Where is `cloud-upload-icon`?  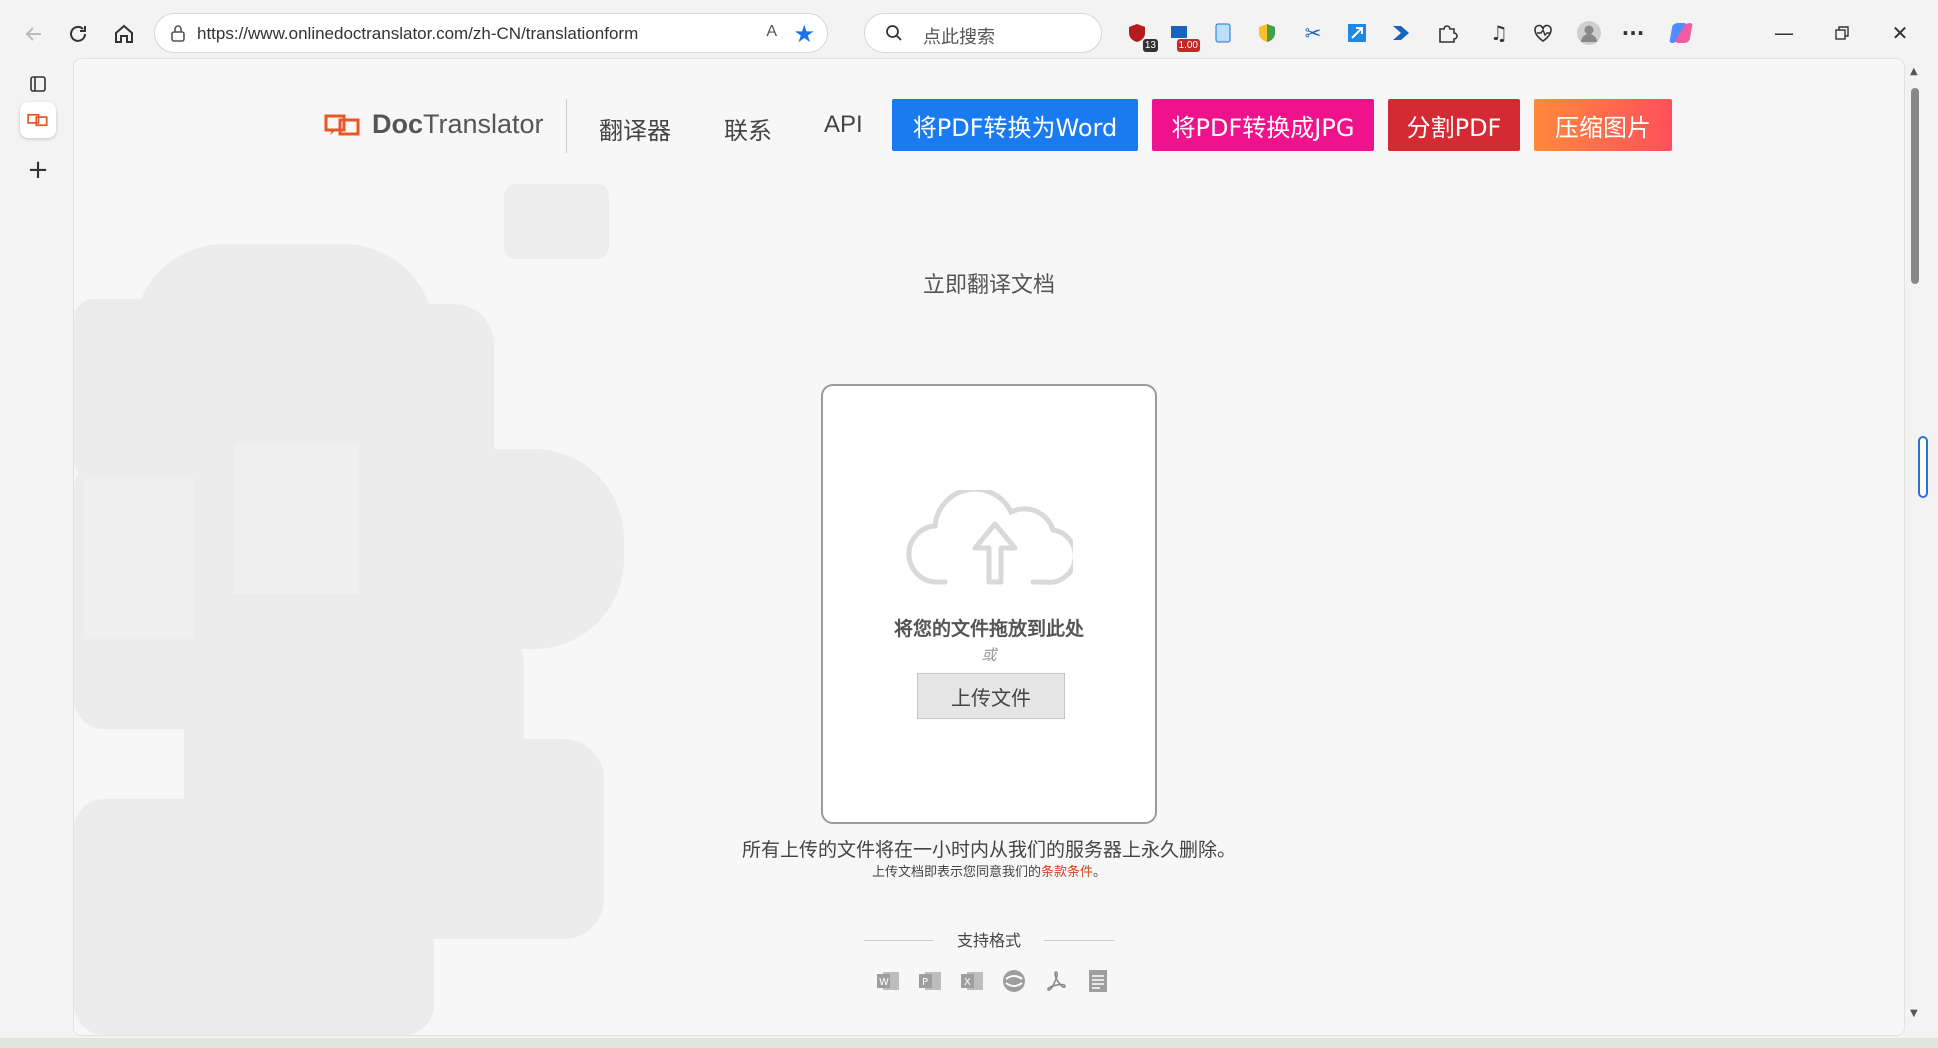
cloud-upload-icon is located at coordinates (989, 537).